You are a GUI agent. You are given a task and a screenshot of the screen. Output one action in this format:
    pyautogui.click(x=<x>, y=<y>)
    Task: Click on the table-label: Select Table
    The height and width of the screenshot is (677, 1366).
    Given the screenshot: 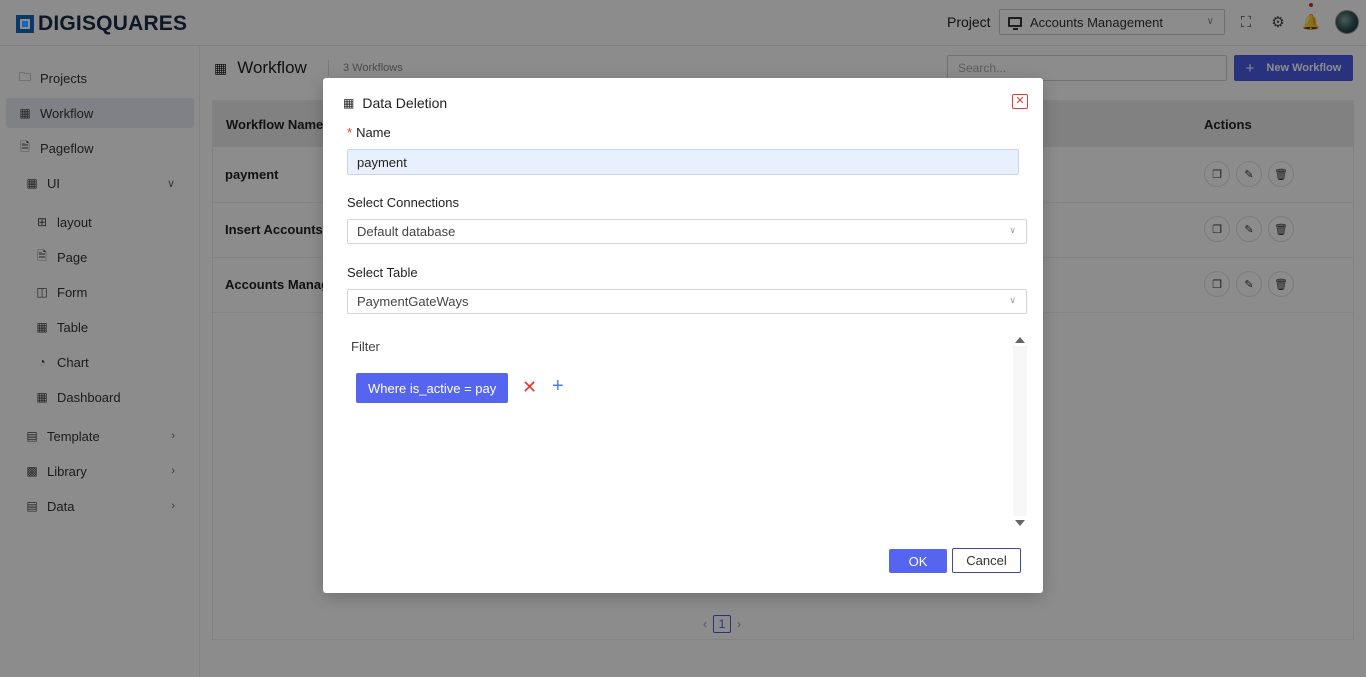 What is the action you would take?
    pyautogui.click(x=382, y=272)
    